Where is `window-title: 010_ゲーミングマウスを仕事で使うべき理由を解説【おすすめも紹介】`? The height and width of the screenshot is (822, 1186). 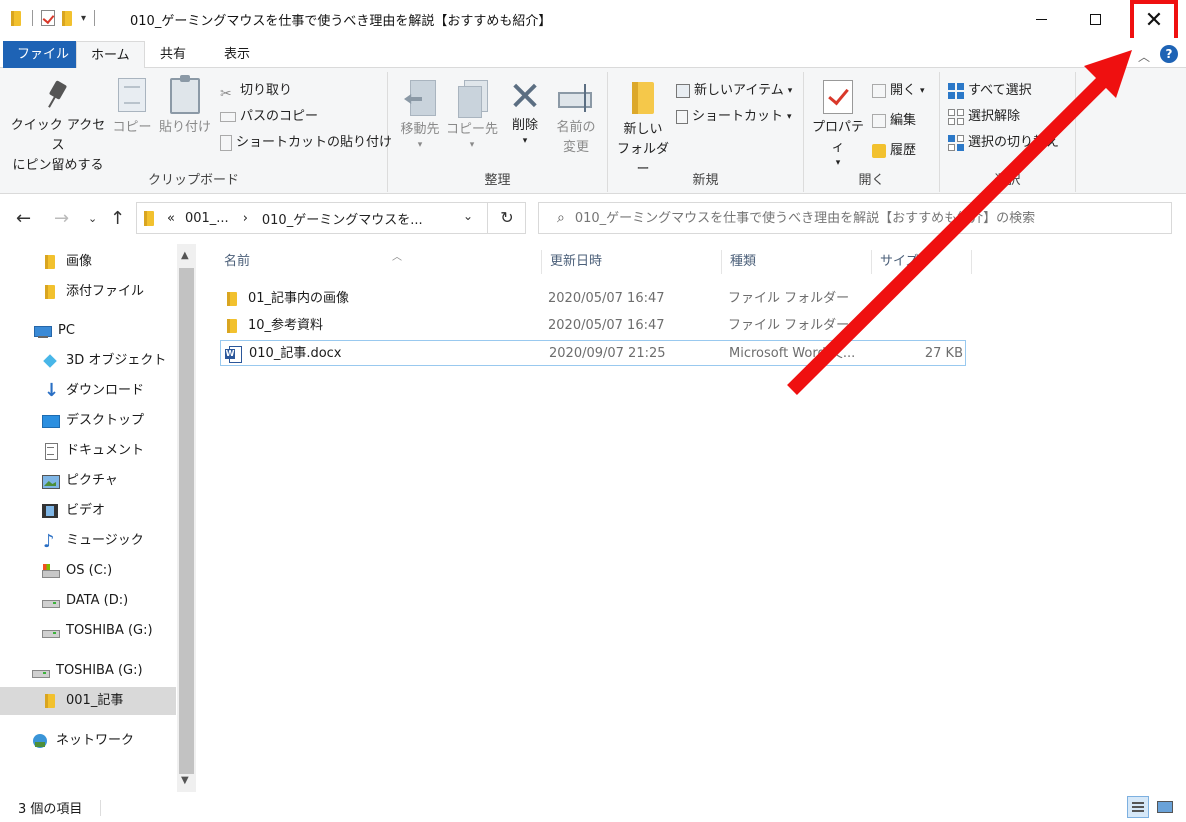 window-title: 010_ゲーミングマウスを仕事で使うべき理由を解説【おすすめも紹介】 is located at coordinates (341, 21).